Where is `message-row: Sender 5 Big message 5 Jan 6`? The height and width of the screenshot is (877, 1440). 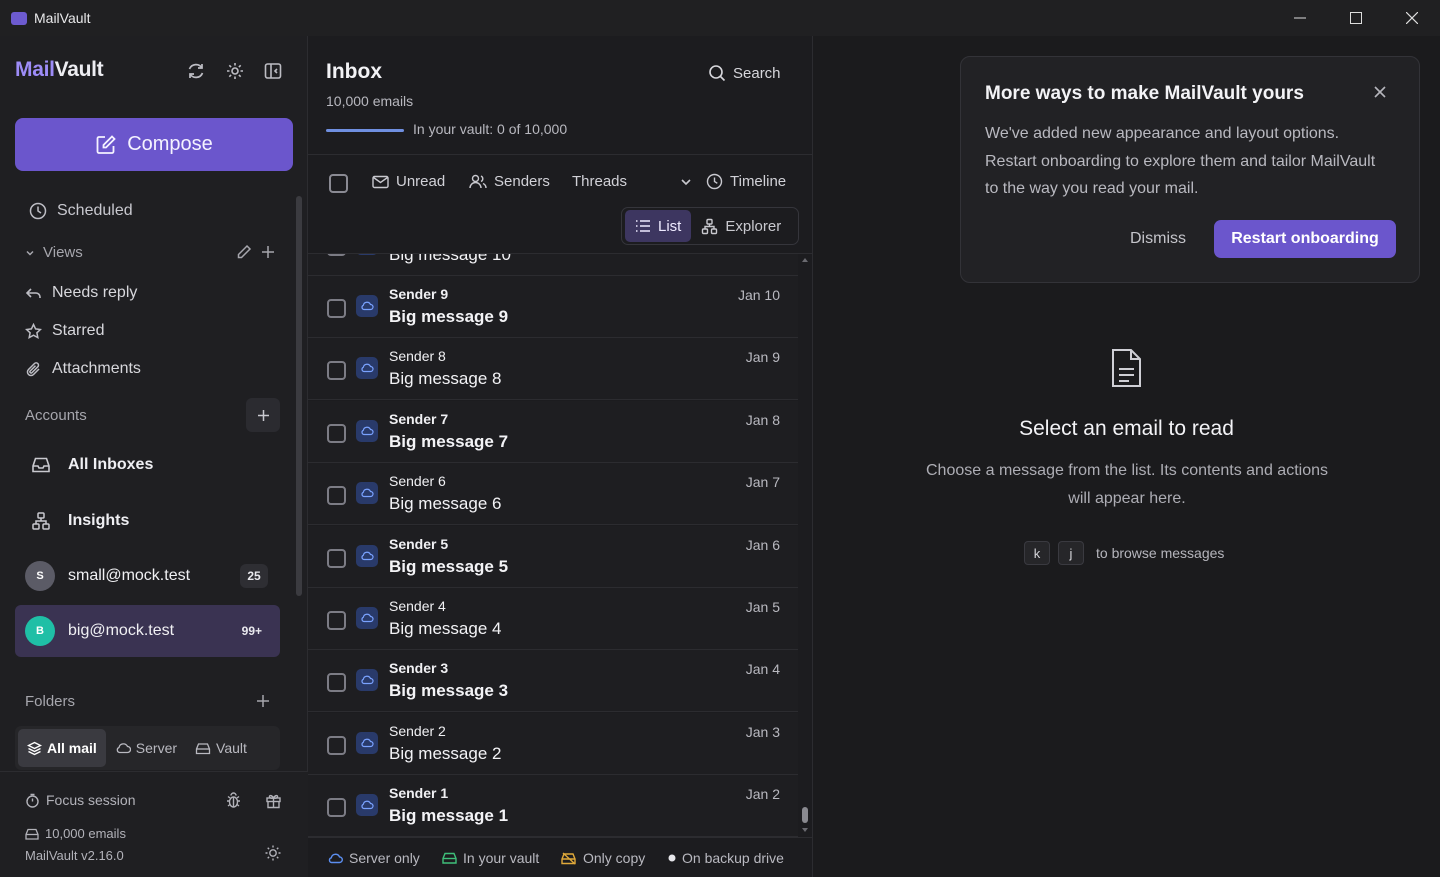 message-row: Sender 5 Big message 5 Jan 6 is located at coordinates (553, 556).